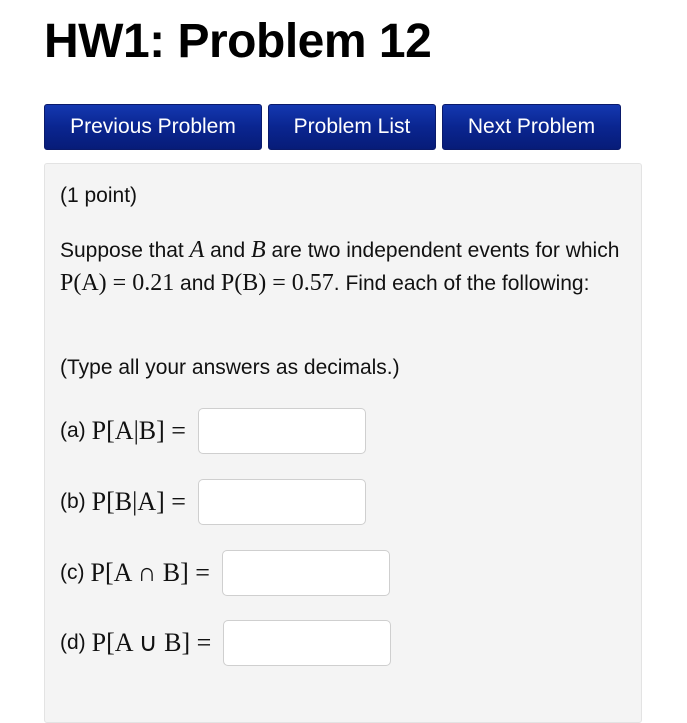 The width and height of the screenshot is (687, 723). Describe the element at coordinates (281, 431) in the screenshot. I see `answer-a-input` at that location.